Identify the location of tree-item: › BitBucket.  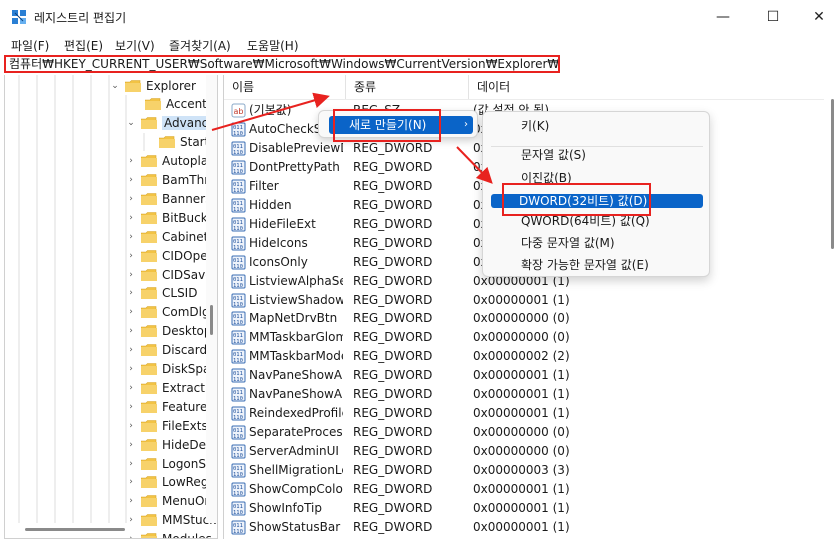
(171, 217).